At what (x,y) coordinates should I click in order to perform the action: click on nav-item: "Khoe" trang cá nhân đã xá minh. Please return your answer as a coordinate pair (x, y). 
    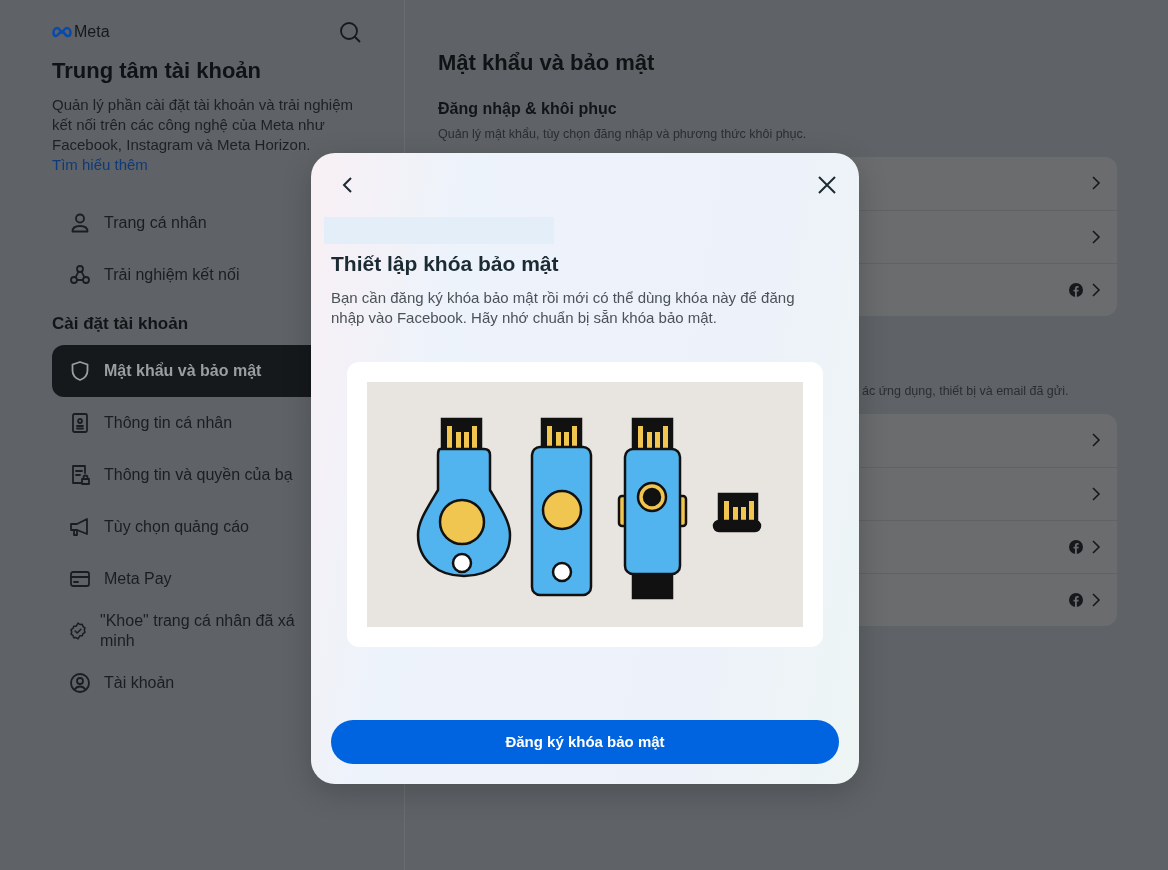
    Looking at the image, I should click on (181, 630).